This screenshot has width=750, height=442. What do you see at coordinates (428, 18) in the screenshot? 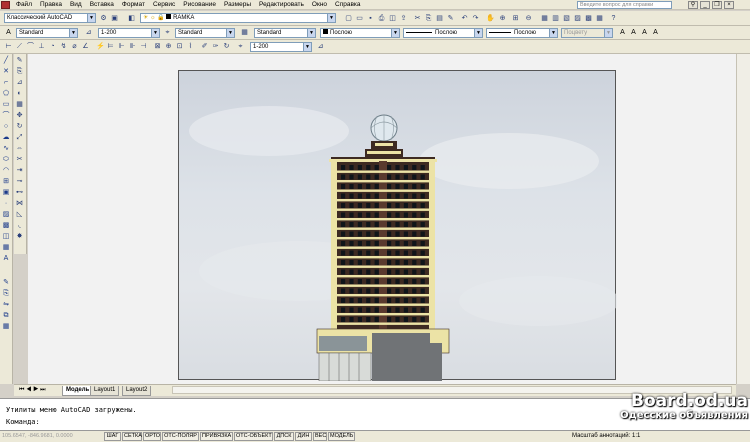
I see `copy-icon: ⎘` at bounding box center [428, 18].